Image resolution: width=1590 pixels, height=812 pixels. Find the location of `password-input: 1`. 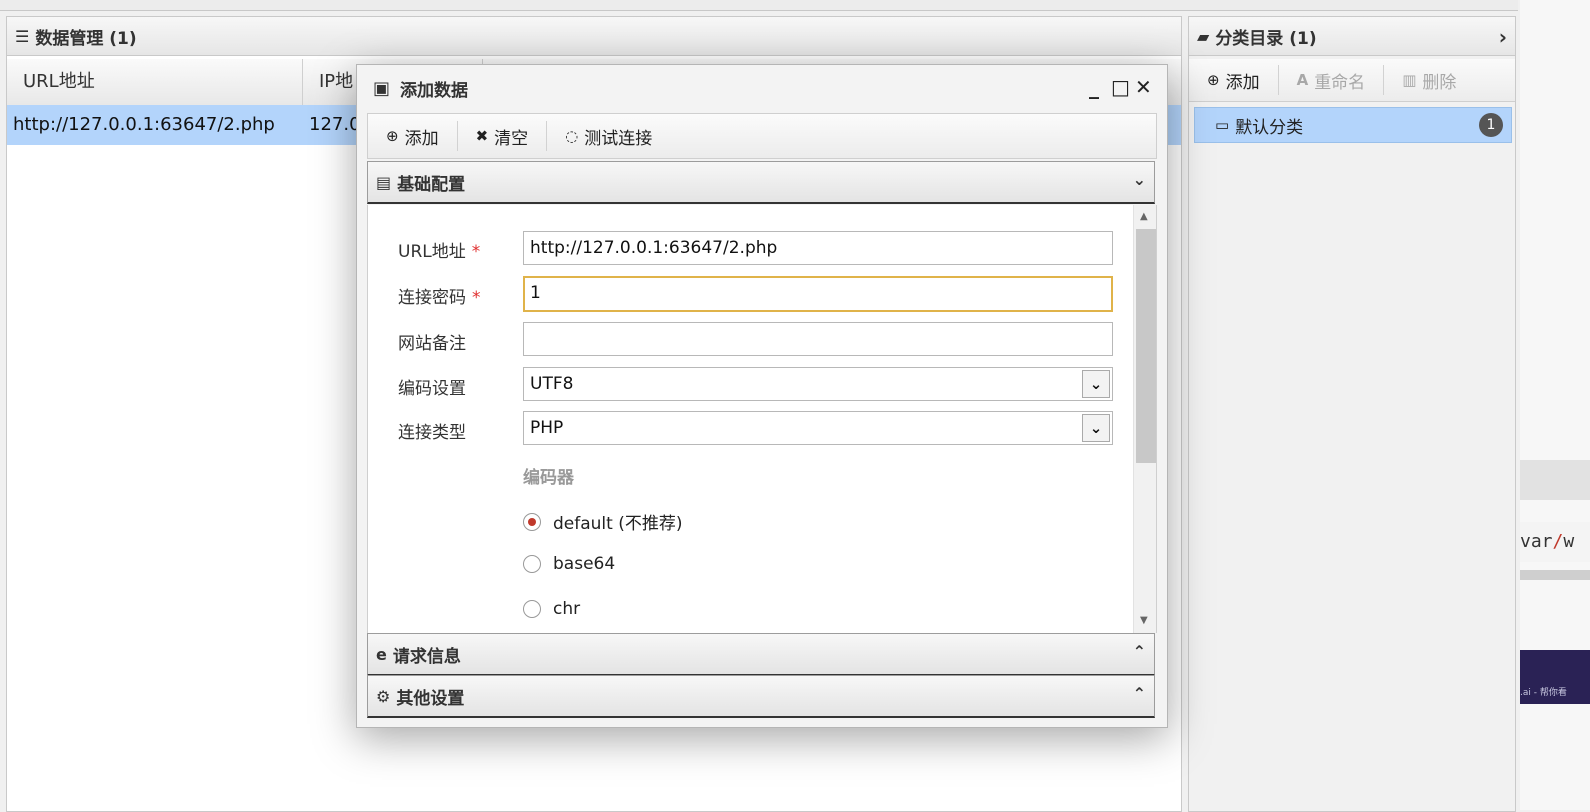

password-input: 1 is located at coordinates (818, 294).